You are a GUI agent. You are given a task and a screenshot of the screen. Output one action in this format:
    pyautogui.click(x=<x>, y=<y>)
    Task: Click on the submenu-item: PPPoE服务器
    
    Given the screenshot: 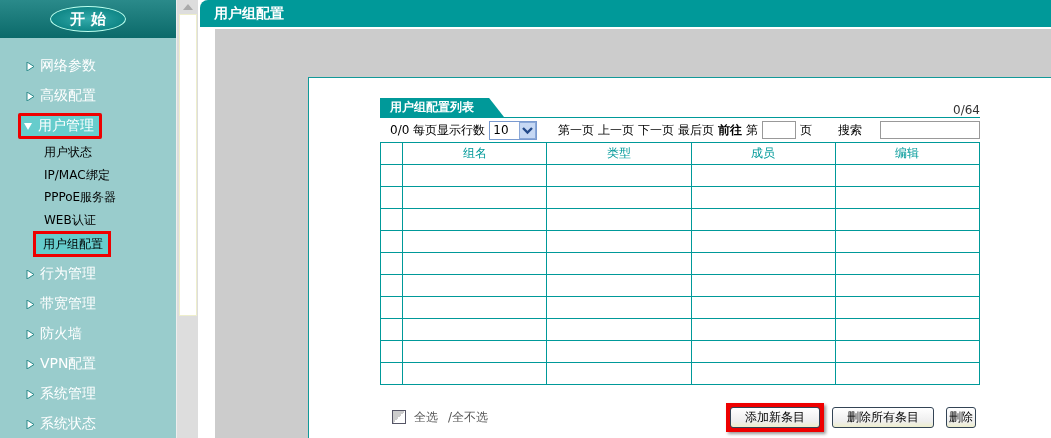 What is the action you would take?
    pyautogui.click(x=88, y=197)
    